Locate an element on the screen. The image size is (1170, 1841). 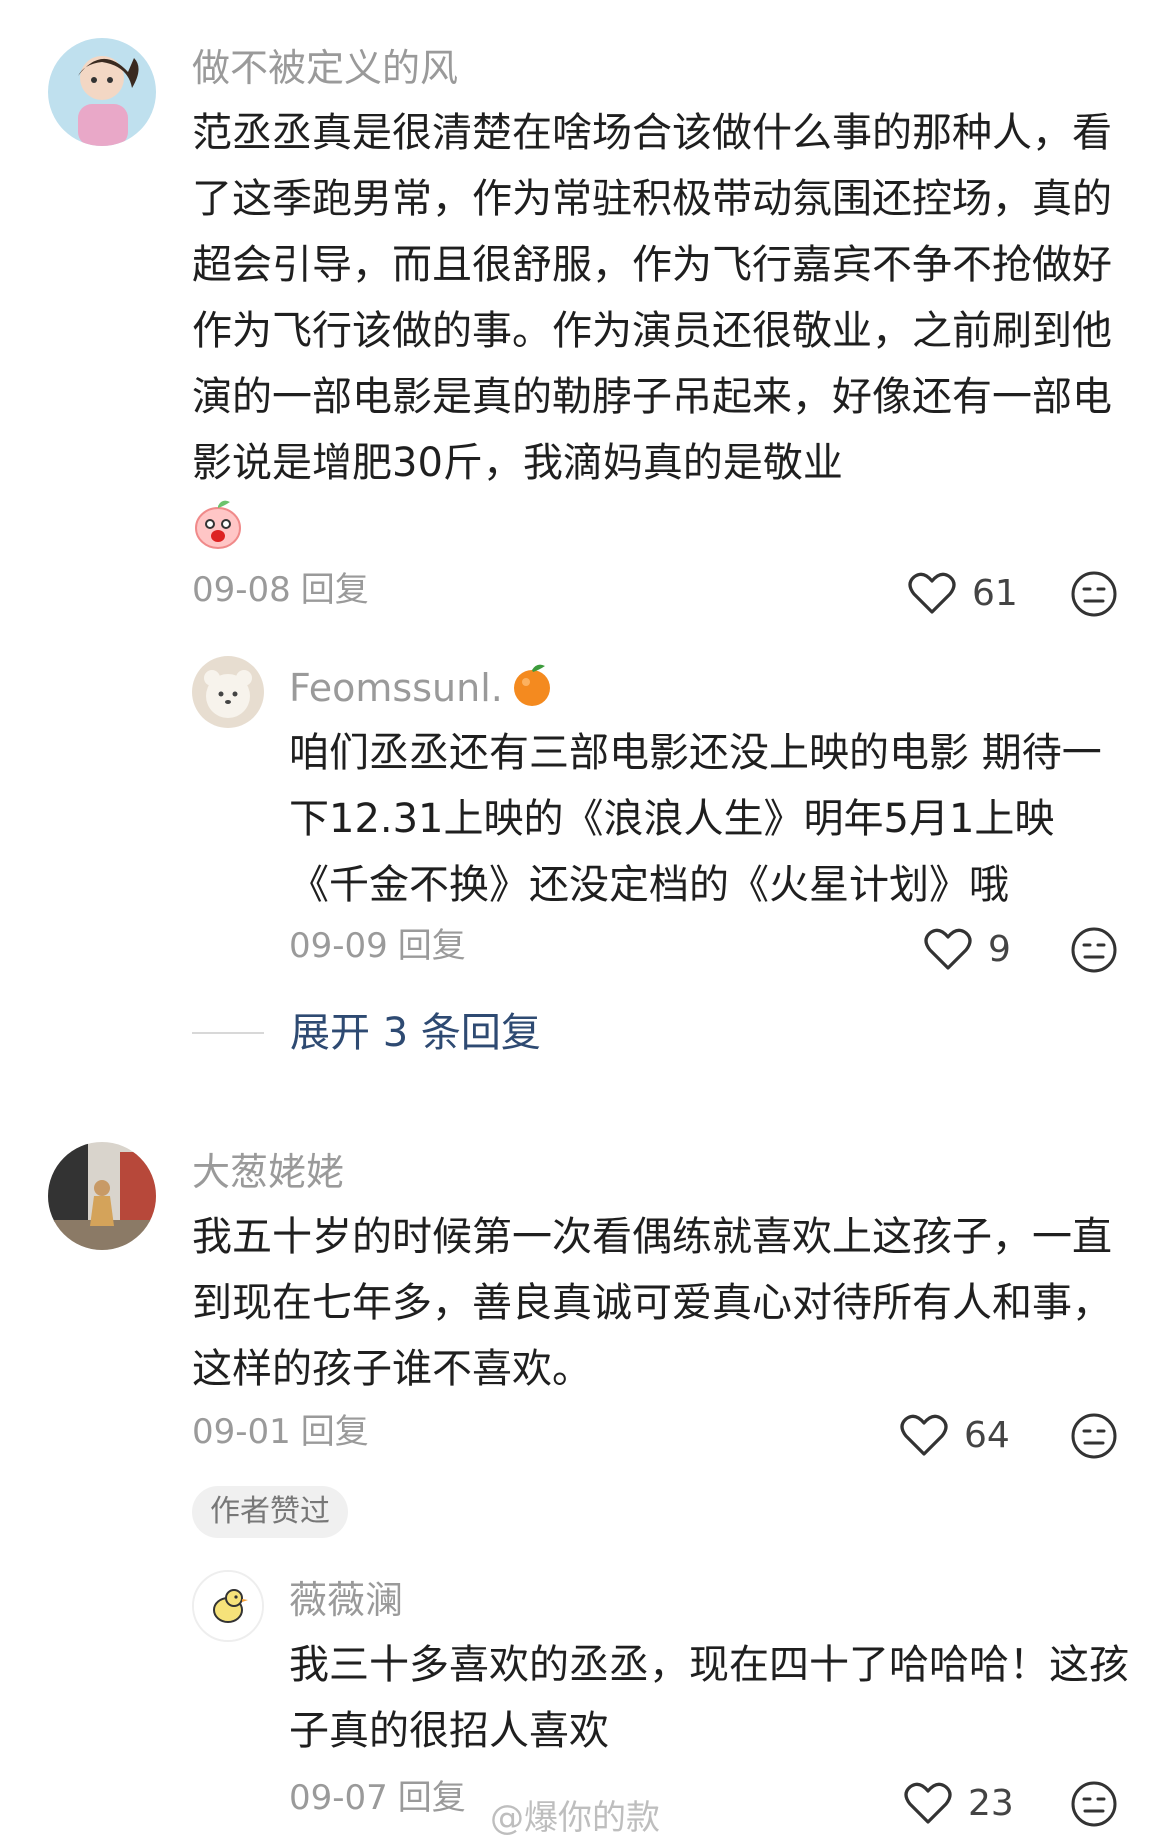
username: 薇薇澜 is located at coordinates (346, 1600).